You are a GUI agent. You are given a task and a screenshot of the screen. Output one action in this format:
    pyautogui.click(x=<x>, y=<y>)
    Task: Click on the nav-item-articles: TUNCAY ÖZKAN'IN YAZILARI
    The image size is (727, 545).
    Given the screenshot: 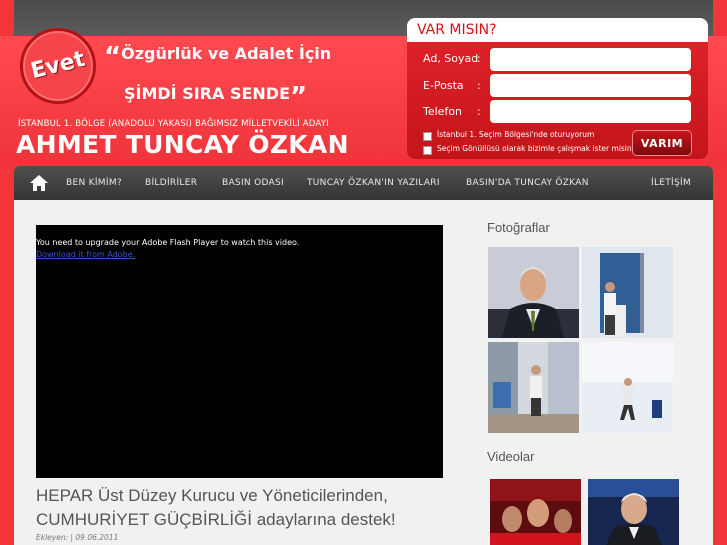 What is the action you would take?
    pyautogui.click(x=373, y=183)
    